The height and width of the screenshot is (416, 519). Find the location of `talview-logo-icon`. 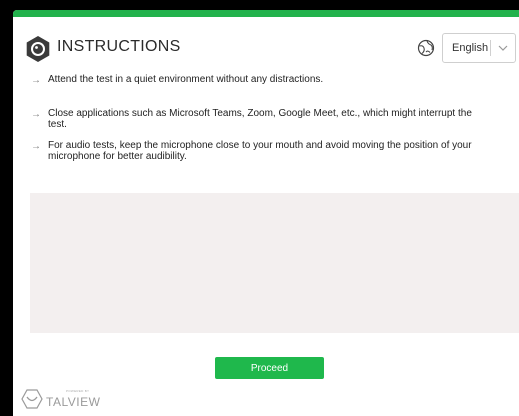

talview-logo-icon is located at coordinates (32, 399).